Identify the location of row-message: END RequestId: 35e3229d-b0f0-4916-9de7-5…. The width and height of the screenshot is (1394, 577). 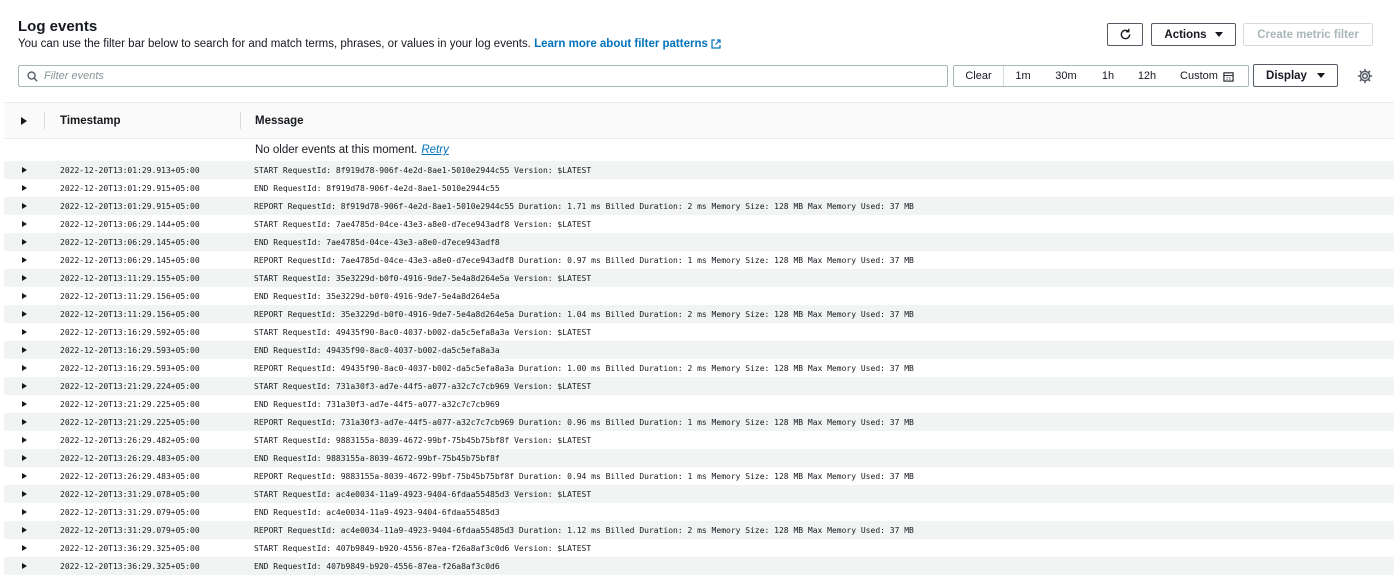
(377, 296).